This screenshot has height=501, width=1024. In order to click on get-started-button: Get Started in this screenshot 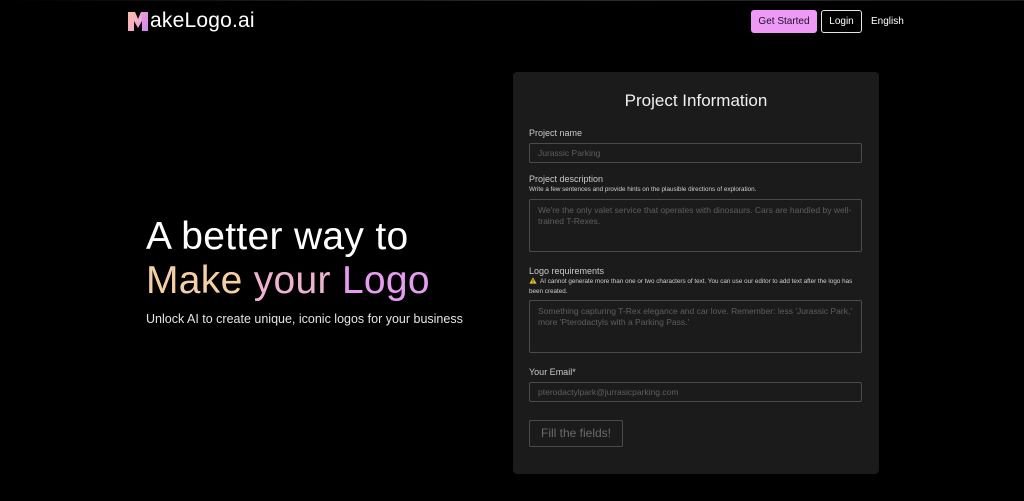, I will do `click(784, 21)`.